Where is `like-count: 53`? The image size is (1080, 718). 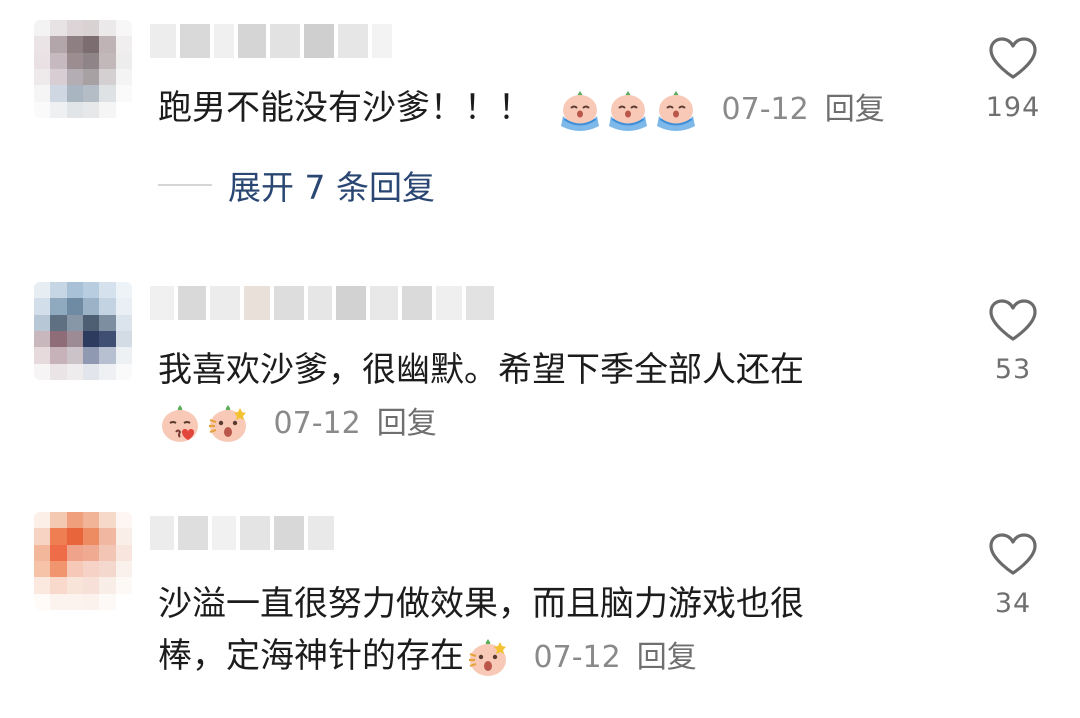 like-count: 53 is located at coordinates (1013, 369).